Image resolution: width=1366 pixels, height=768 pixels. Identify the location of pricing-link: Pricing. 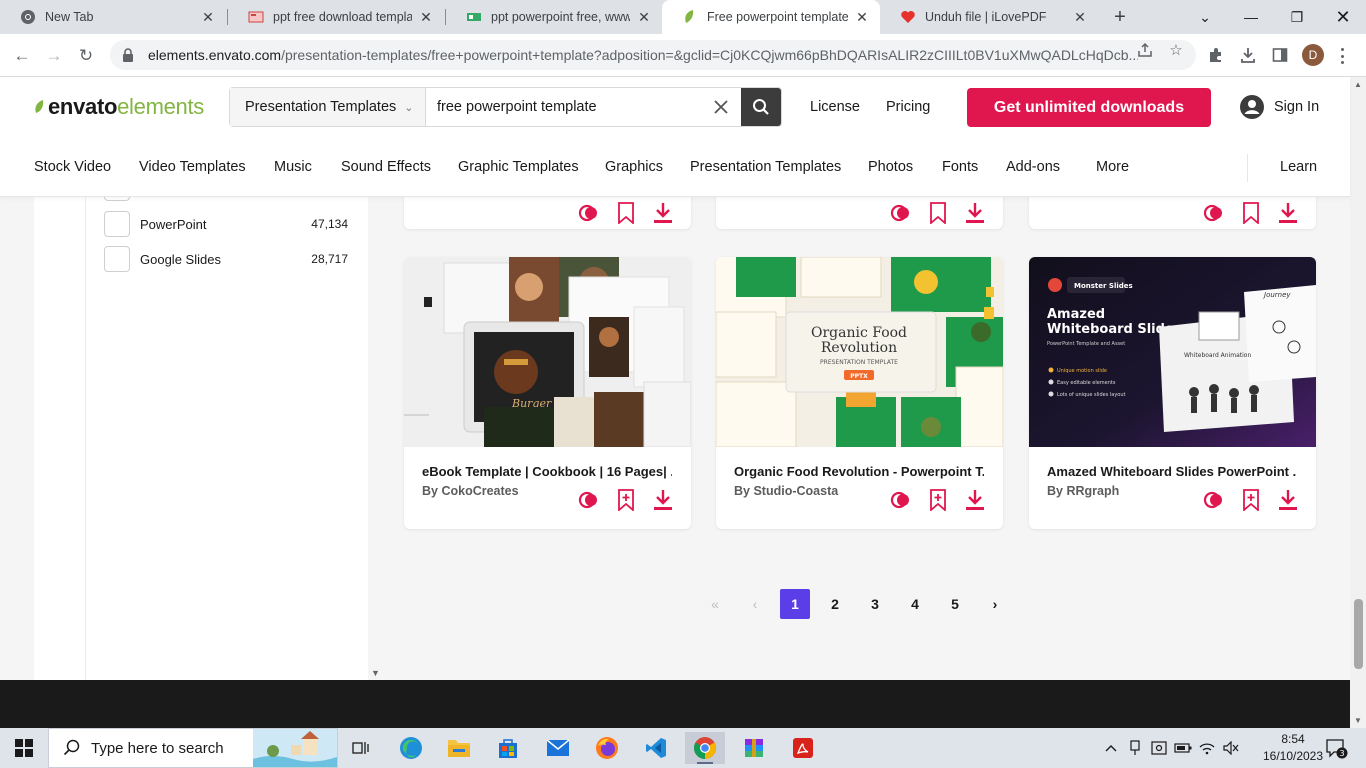
(908, 107).